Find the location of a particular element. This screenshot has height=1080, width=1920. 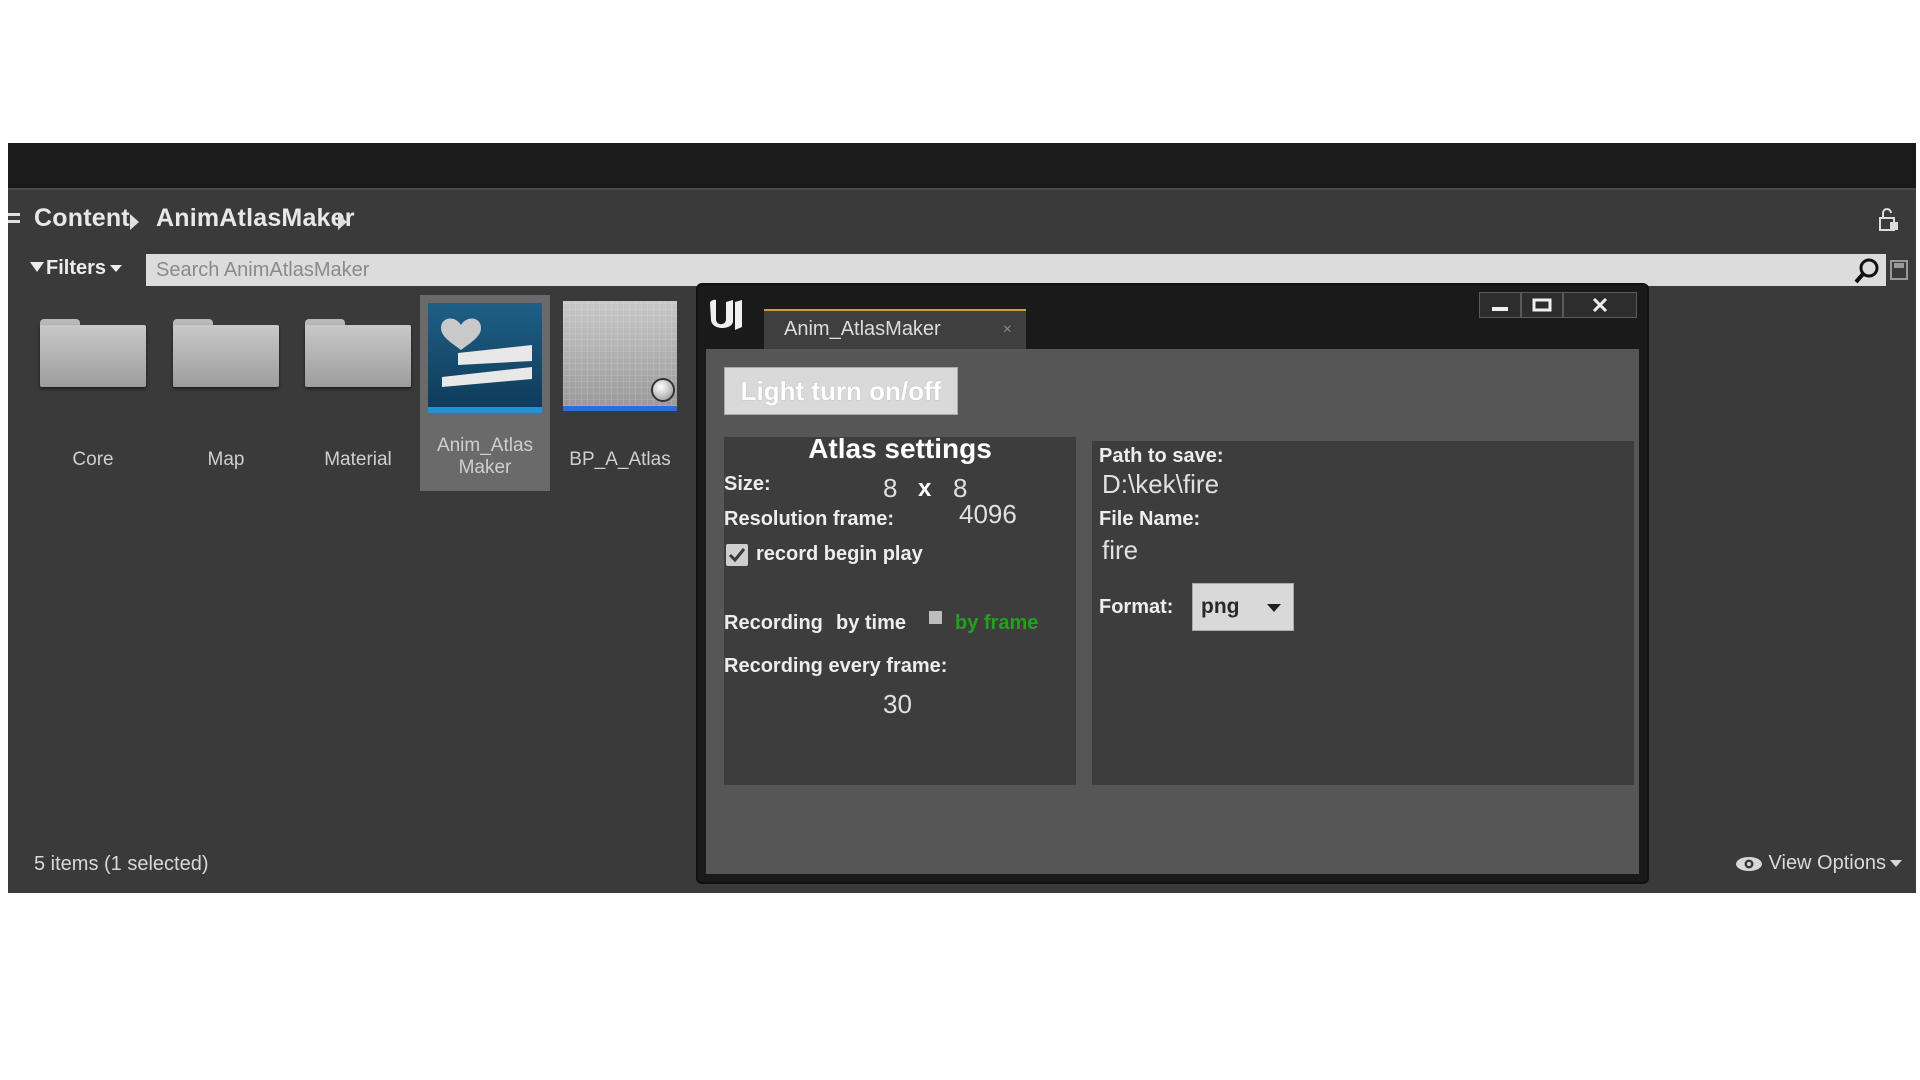

tab-anim-atlasmaker: Anim_AtlasMaker × is located at coordinates (895, 329).